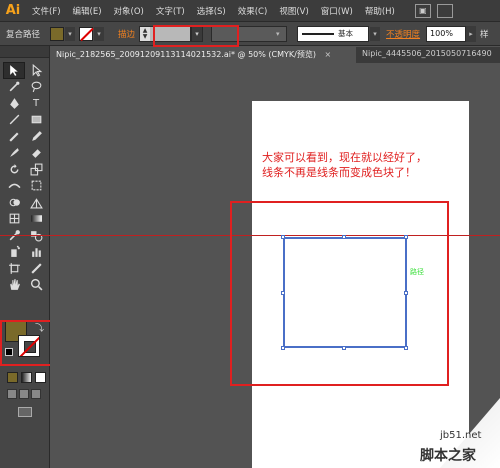  What do you see at coordinates (14, 285) in the screenshot?
I see `hand-tool-icon` at bounding box center [14, 285].